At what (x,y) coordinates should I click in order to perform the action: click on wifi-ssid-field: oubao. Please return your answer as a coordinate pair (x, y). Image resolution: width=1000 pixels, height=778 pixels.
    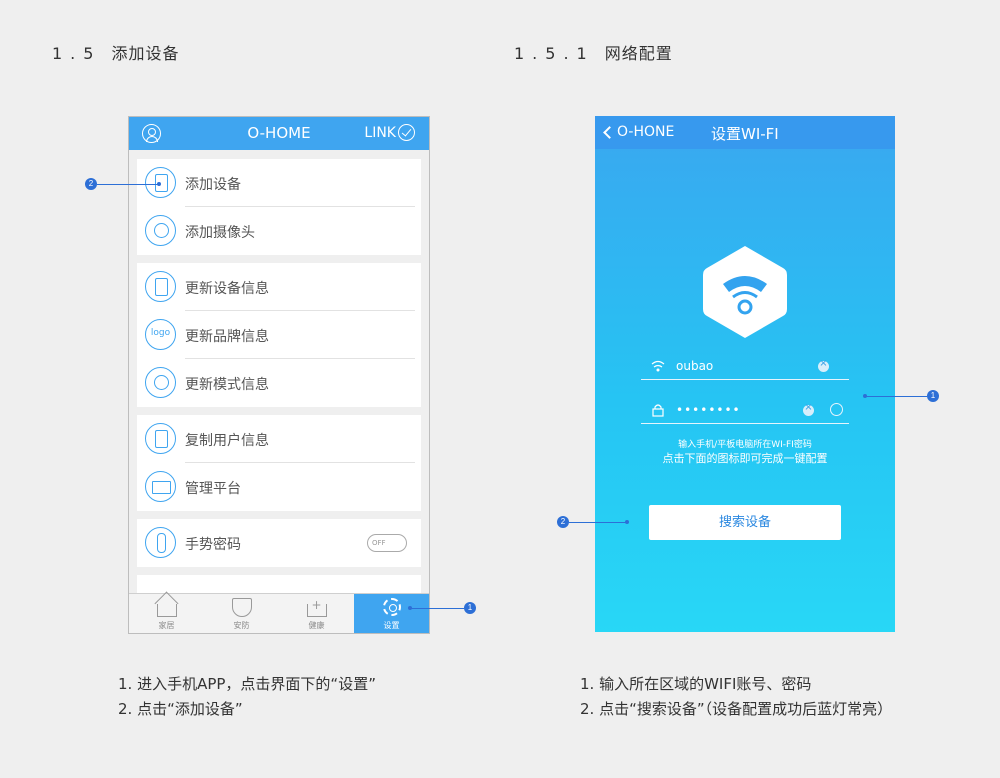
    Looking at the image, I should click on (745, 367).